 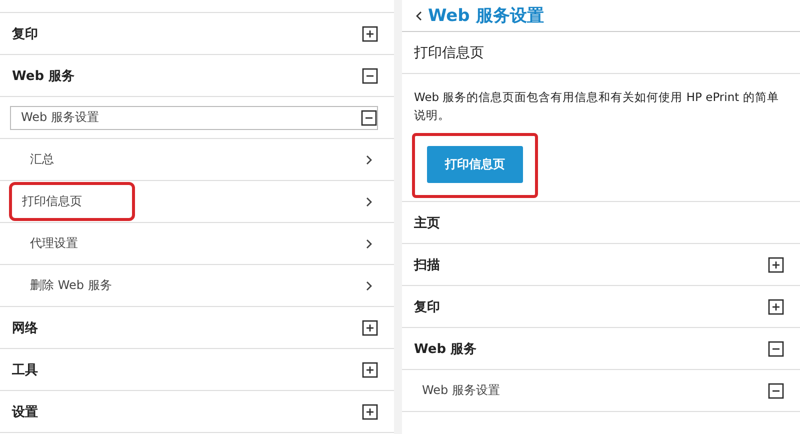 I want to click on menu-section: 主页, so click(x=601, y=223).